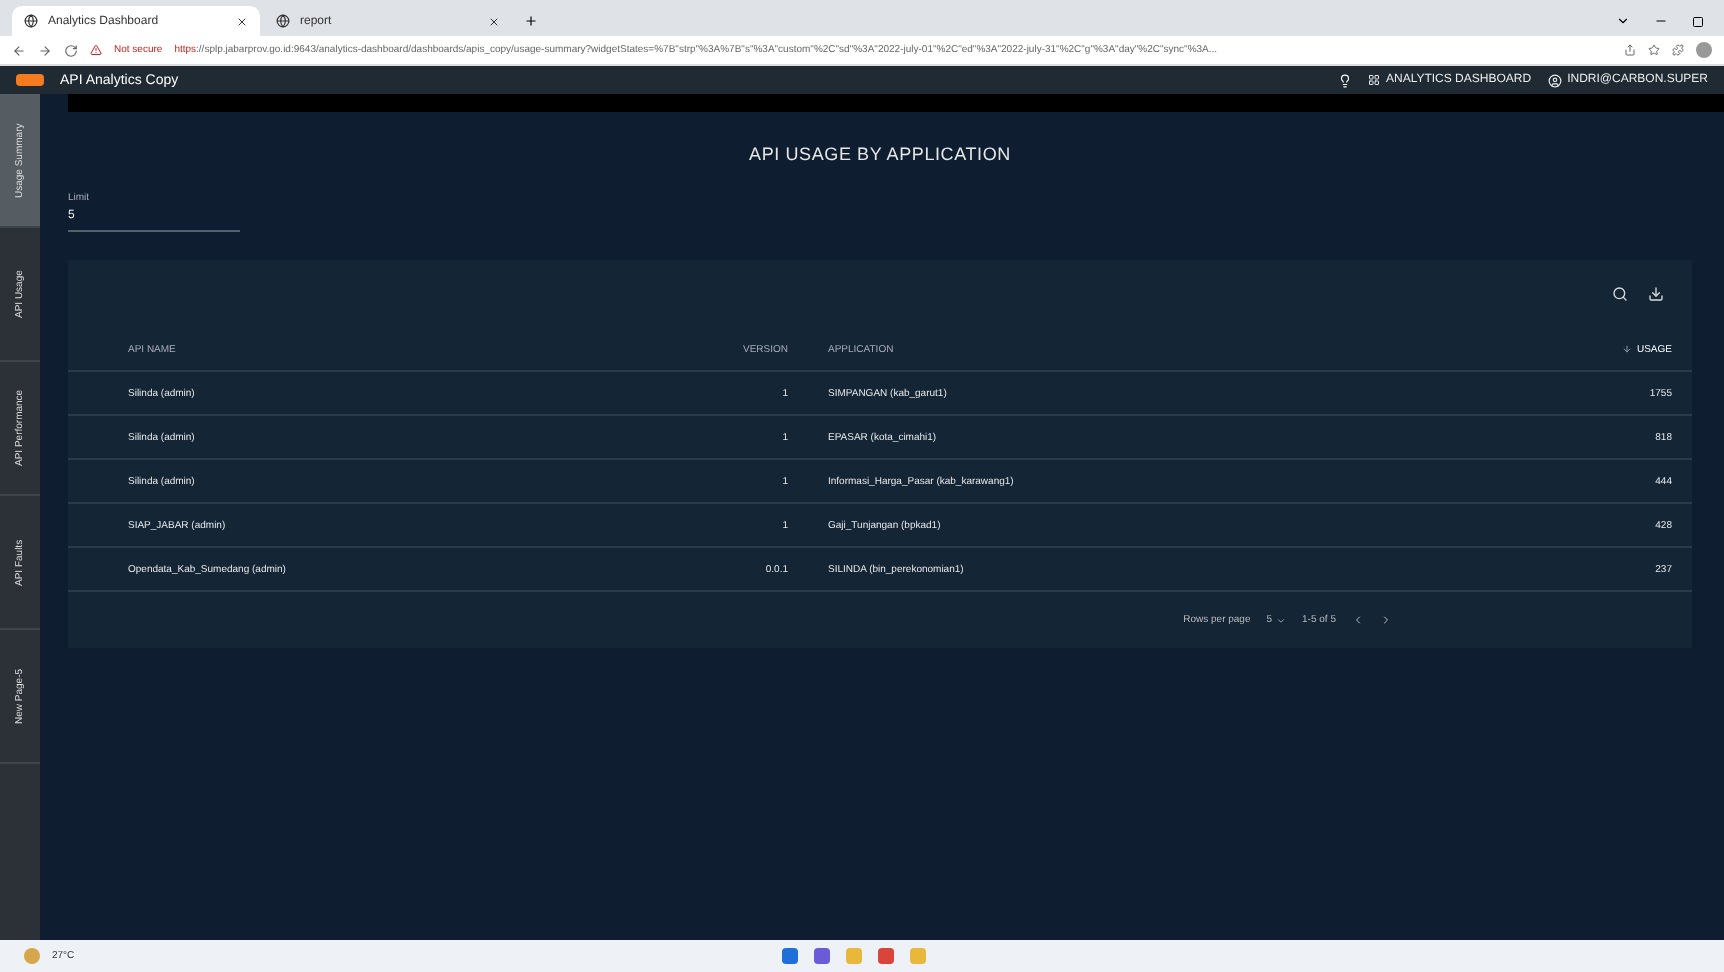 The width and height of the screenshot is (1724, 972). What do you see at coordinates (1704, 50) in the screenshot?
I see `avatar-icon` at bounding box center [1704, 50].